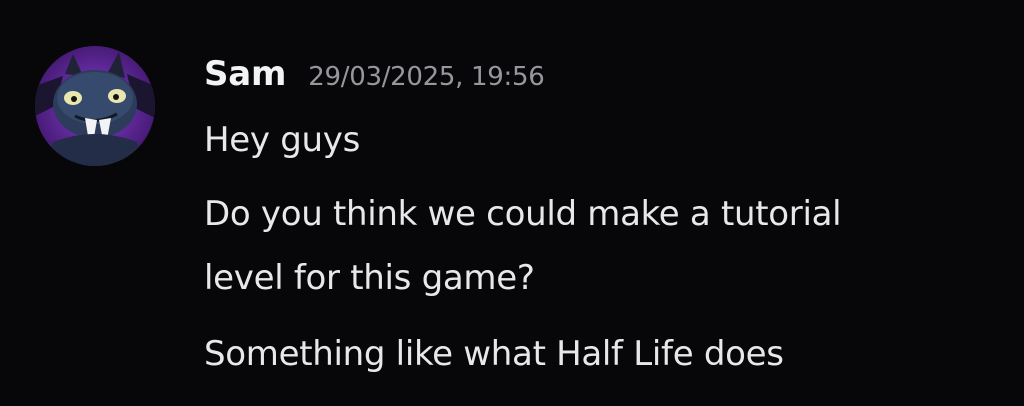  What do you see at coordinates (494, 354) in the screenshot?
I see `message-text-line: Something like what Half Life does` at bounding box center [494, 354].